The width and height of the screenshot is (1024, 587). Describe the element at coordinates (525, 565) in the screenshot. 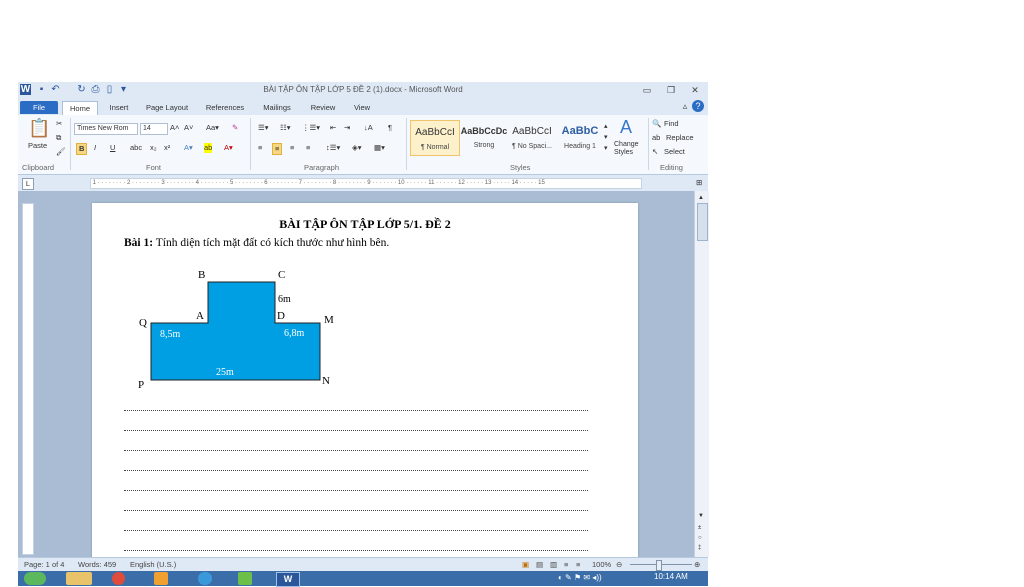

I see `print-layout-icon: ▣` at that location.